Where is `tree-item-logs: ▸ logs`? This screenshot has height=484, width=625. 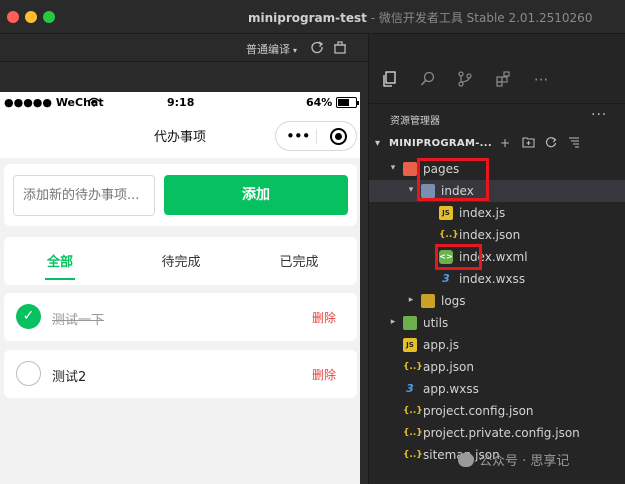
tree-item-logs: ▸ logs is located at coordinates (497, 301).